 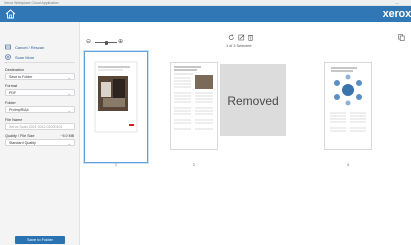 What do you see at coordinates (10, 14) in the screenshot?
I see `home-icon` at bounding box center [10, 14].